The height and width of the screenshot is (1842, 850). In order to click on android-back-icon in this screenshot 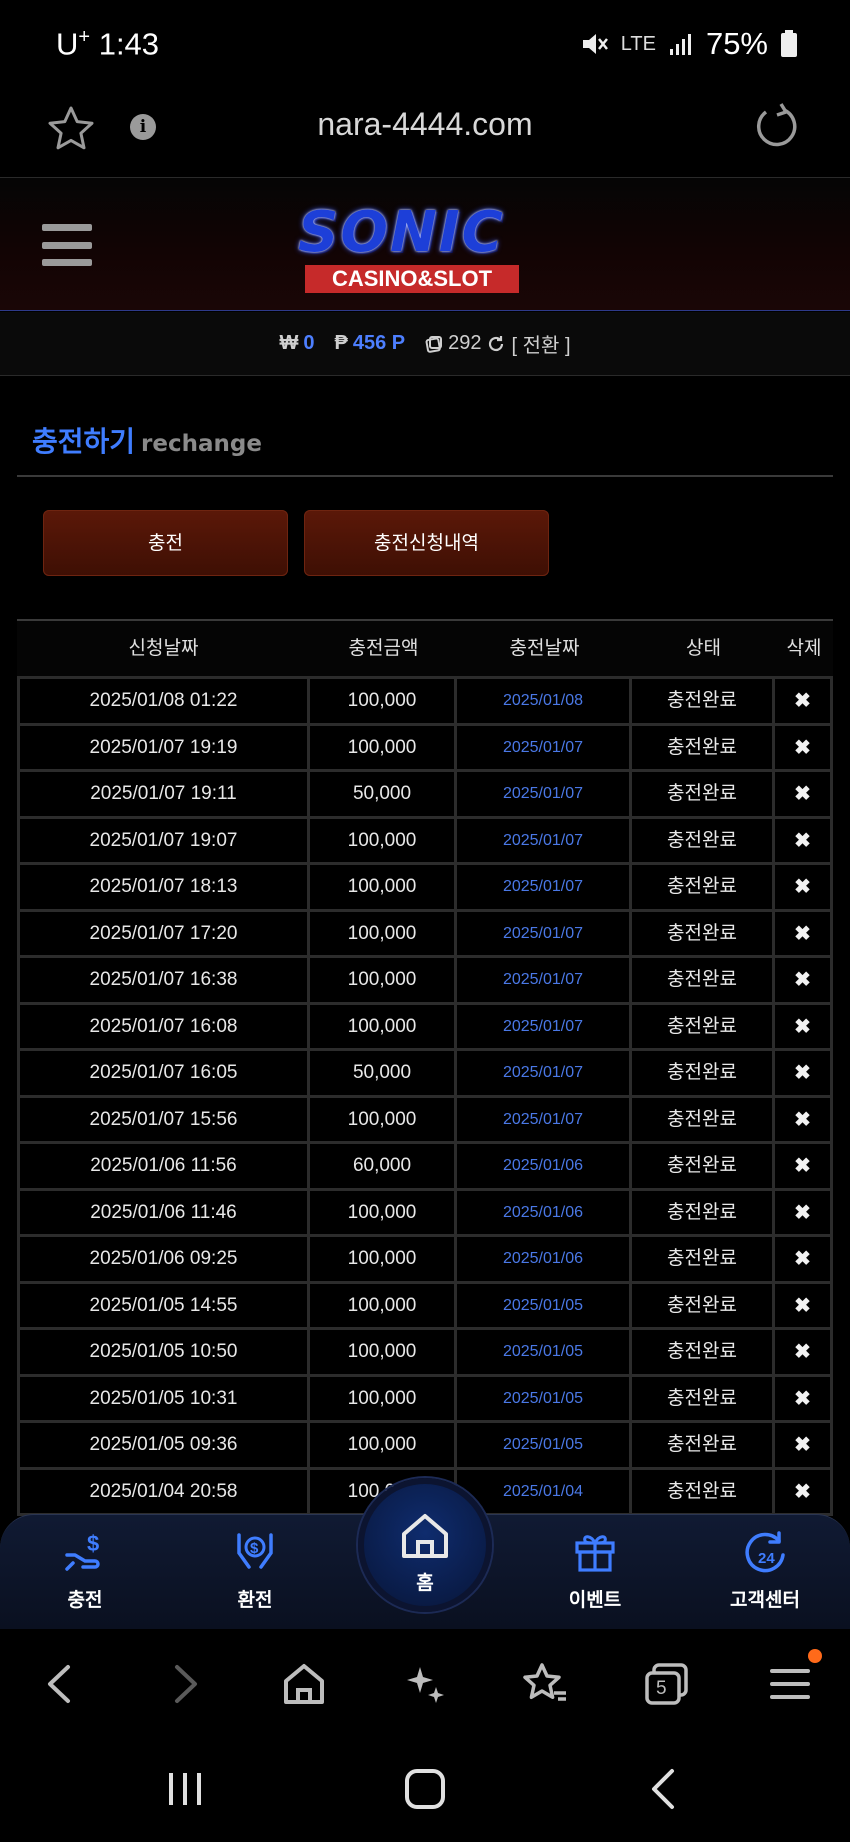, I will do `click(663, 1789)`.